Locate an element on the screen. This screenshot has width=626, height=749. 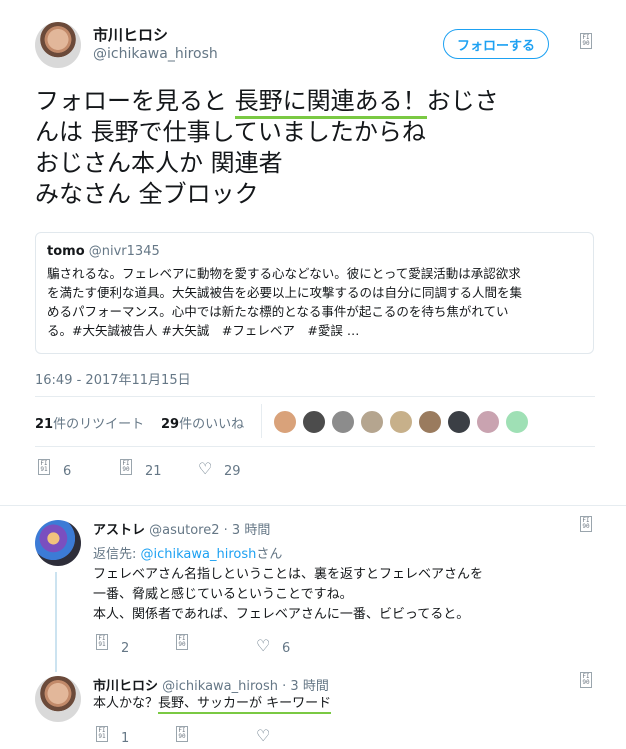
reply-author-name: アストレ is located at coordinates (119, 530).